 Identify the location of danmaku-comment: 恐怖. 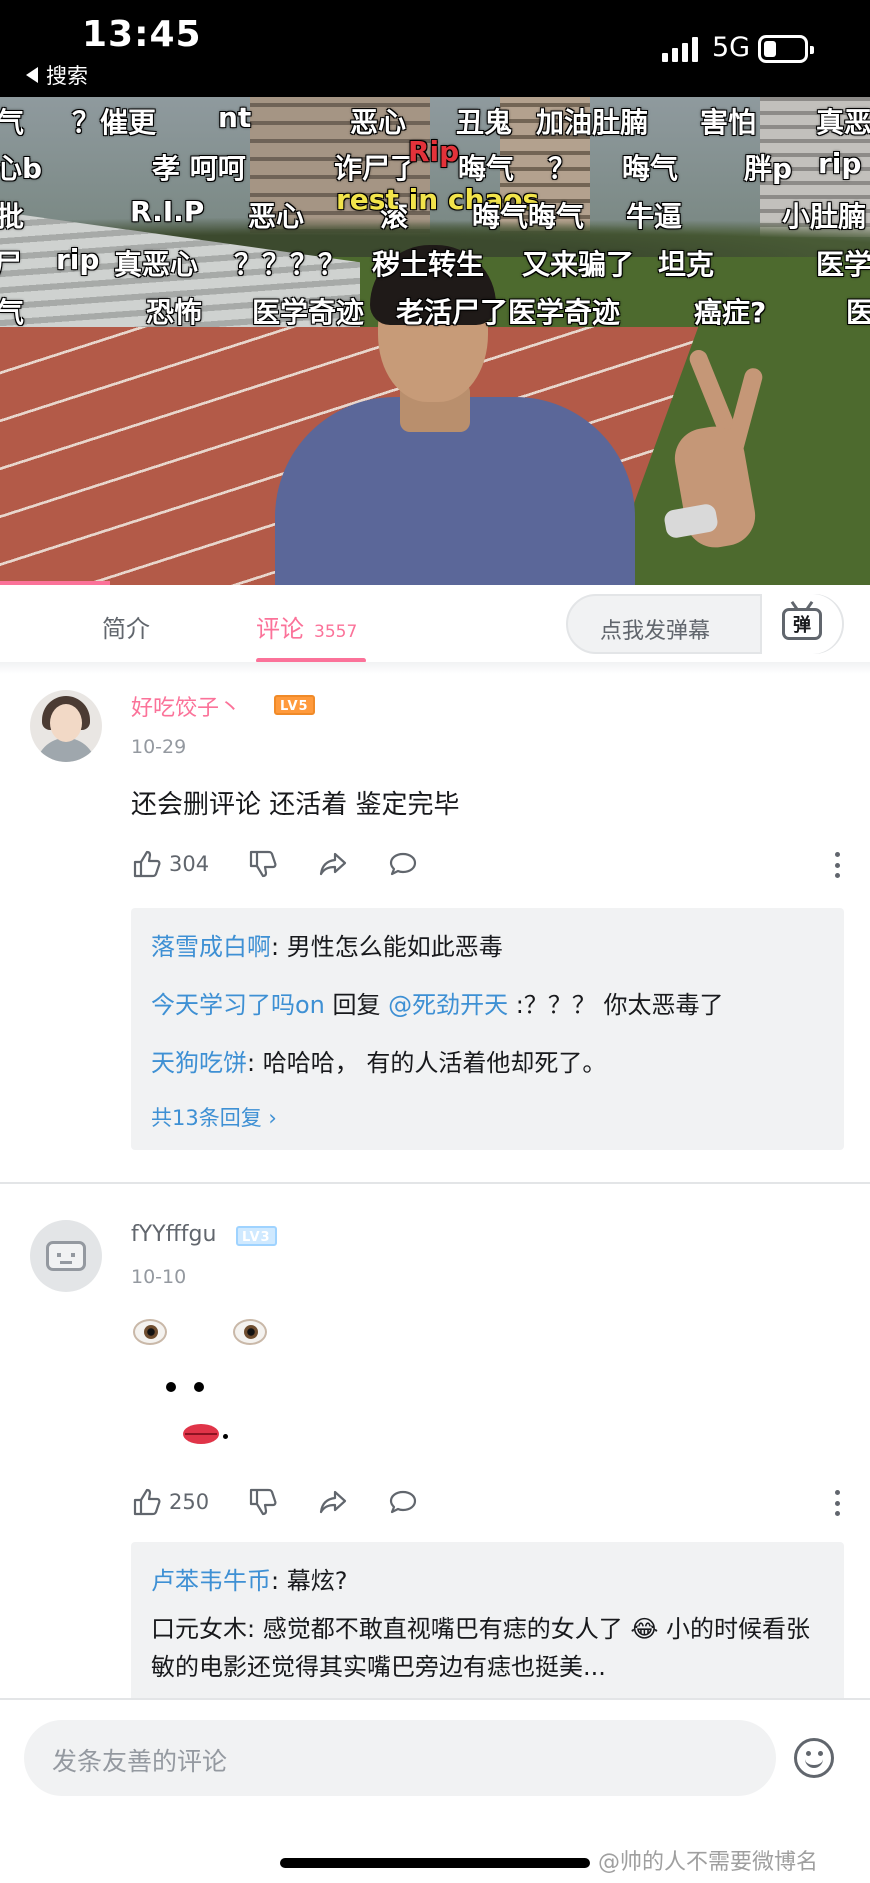
(174, 312).